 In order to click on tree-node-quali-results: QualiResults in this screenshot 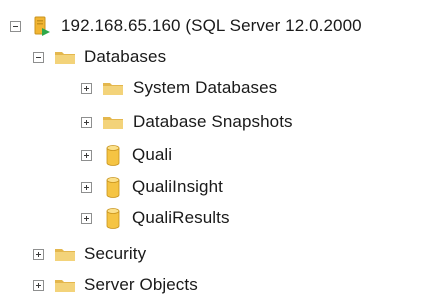, I will do `click(155, 218)`.